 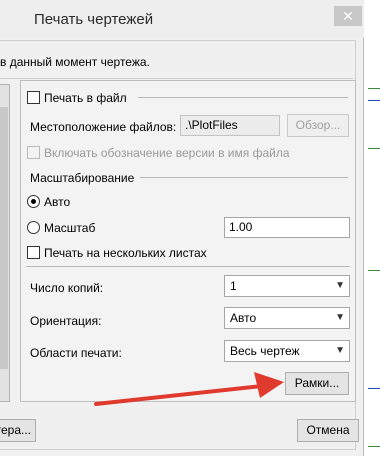 What do you see at coordinates (189, 389) in the screenshot?
I see `annotation-arrow` at bounding box center [189, 389].